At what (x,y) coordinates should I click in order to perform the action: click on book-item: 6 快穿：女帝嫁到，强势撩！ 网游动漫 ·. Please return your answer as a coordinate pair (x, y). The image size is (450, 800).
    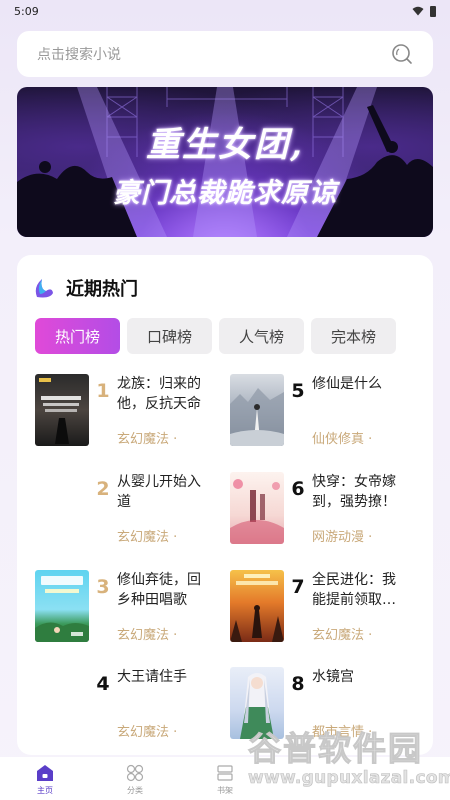
    Looking at the image, I should click on (317, 508).